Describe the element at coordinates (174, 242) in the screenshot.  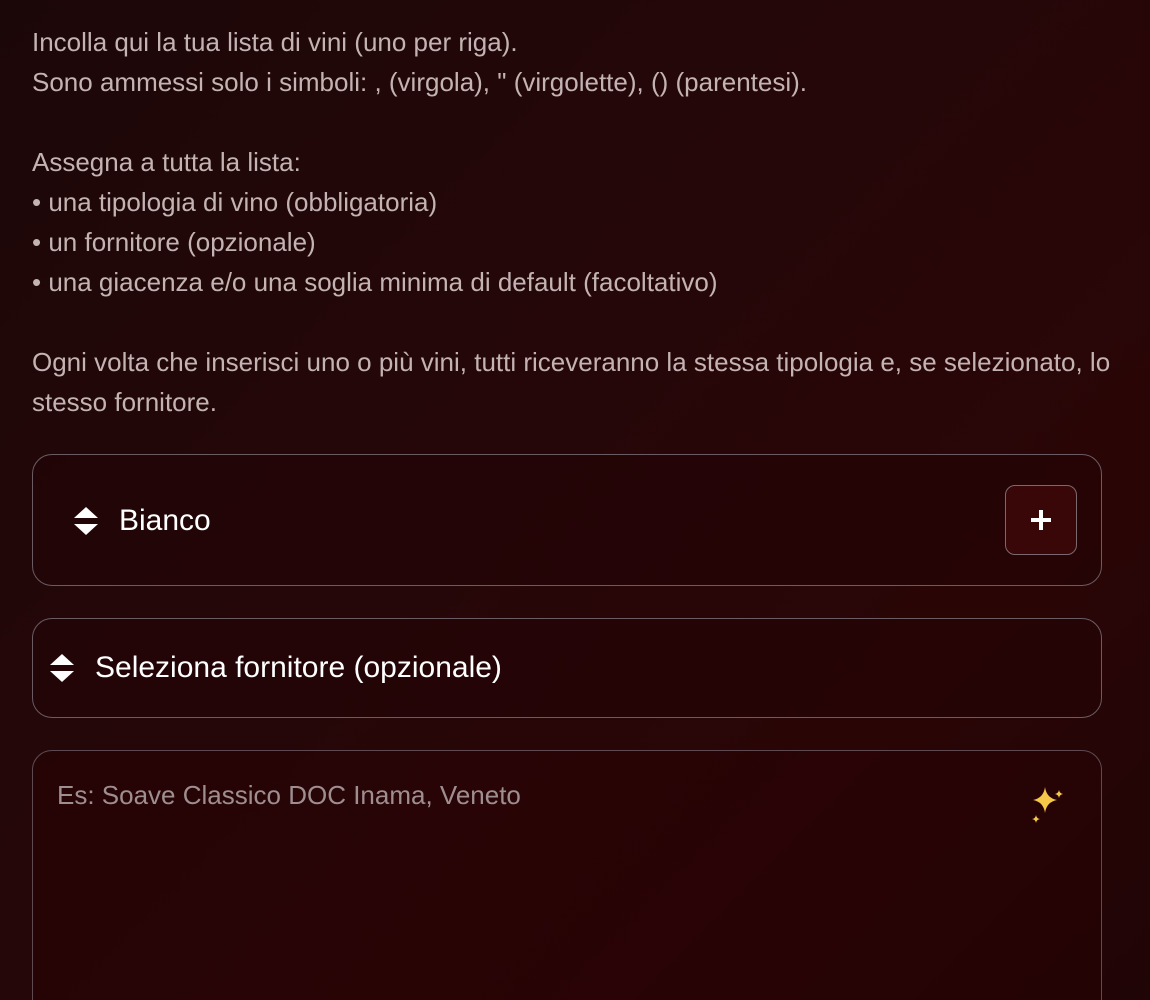
I see `instruction-bullet: • un fornitore (opzionale)` at that location.